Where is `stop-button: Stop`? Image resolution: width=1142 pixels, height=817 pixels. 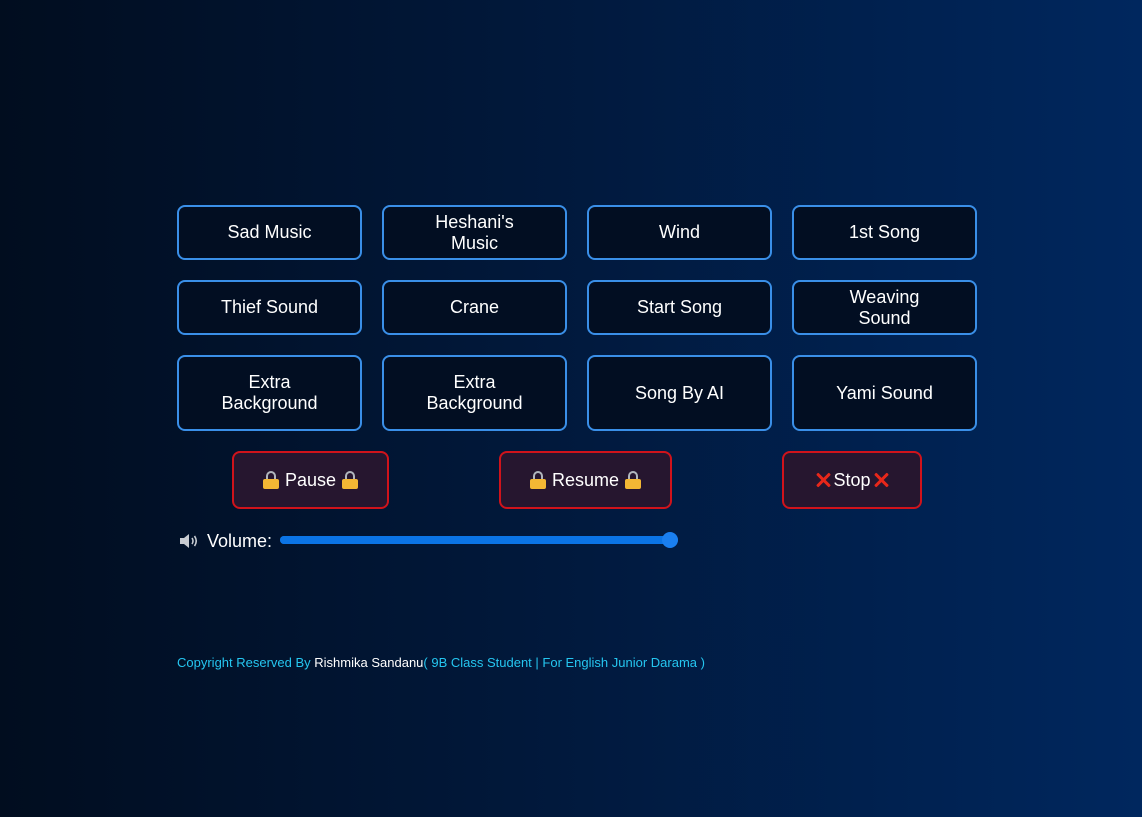 stop-button: Stop is located at coordinates (852, 480).